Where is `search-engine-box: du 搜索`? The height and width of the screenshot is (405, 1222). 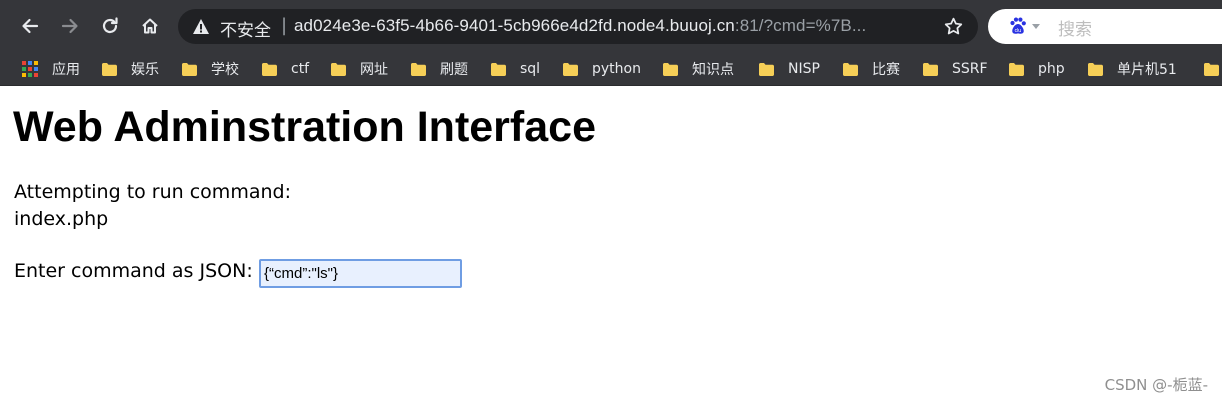 search-engine-box: du 搜索 is located at coordinates (1105, 26).